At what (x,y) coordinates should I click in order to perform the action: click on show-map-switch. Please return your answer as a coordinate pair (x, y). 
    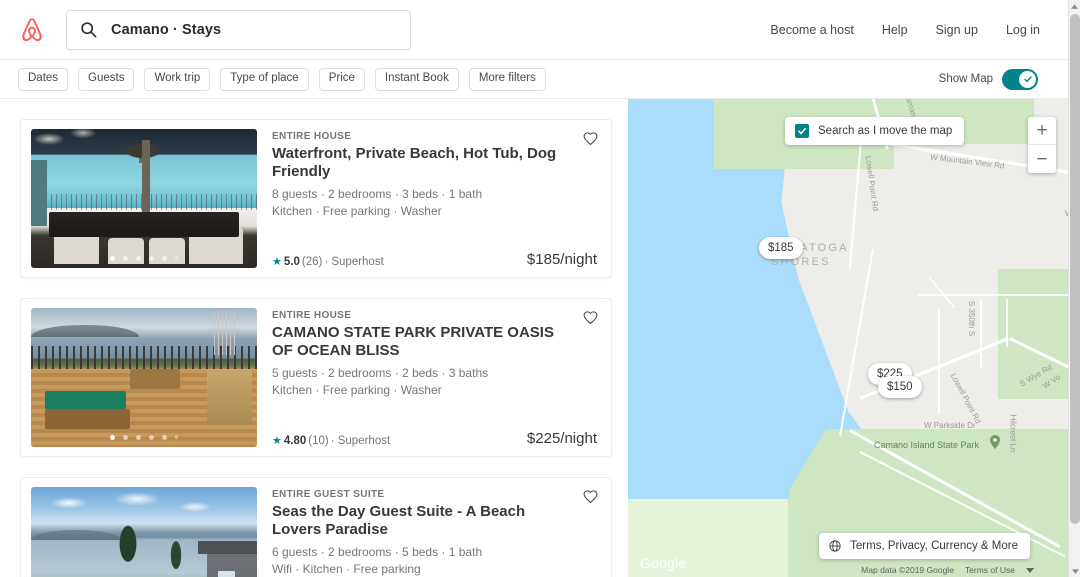
    Looking at the image, I should click on (1020, 79).